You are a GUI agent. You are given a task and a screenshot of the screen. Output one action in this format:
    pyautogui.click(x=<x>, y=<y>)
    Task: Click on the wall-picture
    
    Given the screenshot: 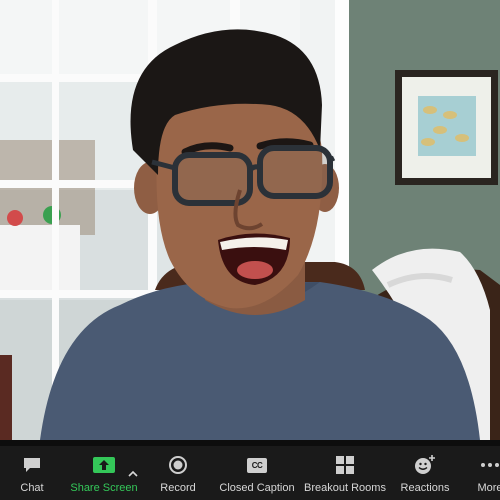 What is the action you would take?
    pyautogui.click(x=446, y=127)
    